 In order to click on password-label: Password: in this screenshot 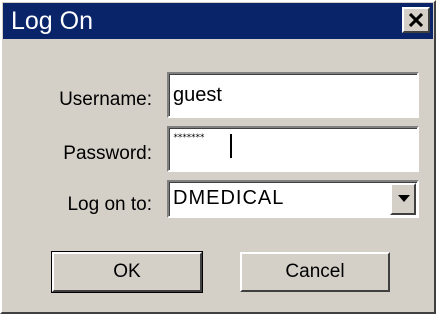, I will do `click(107, 153)`.